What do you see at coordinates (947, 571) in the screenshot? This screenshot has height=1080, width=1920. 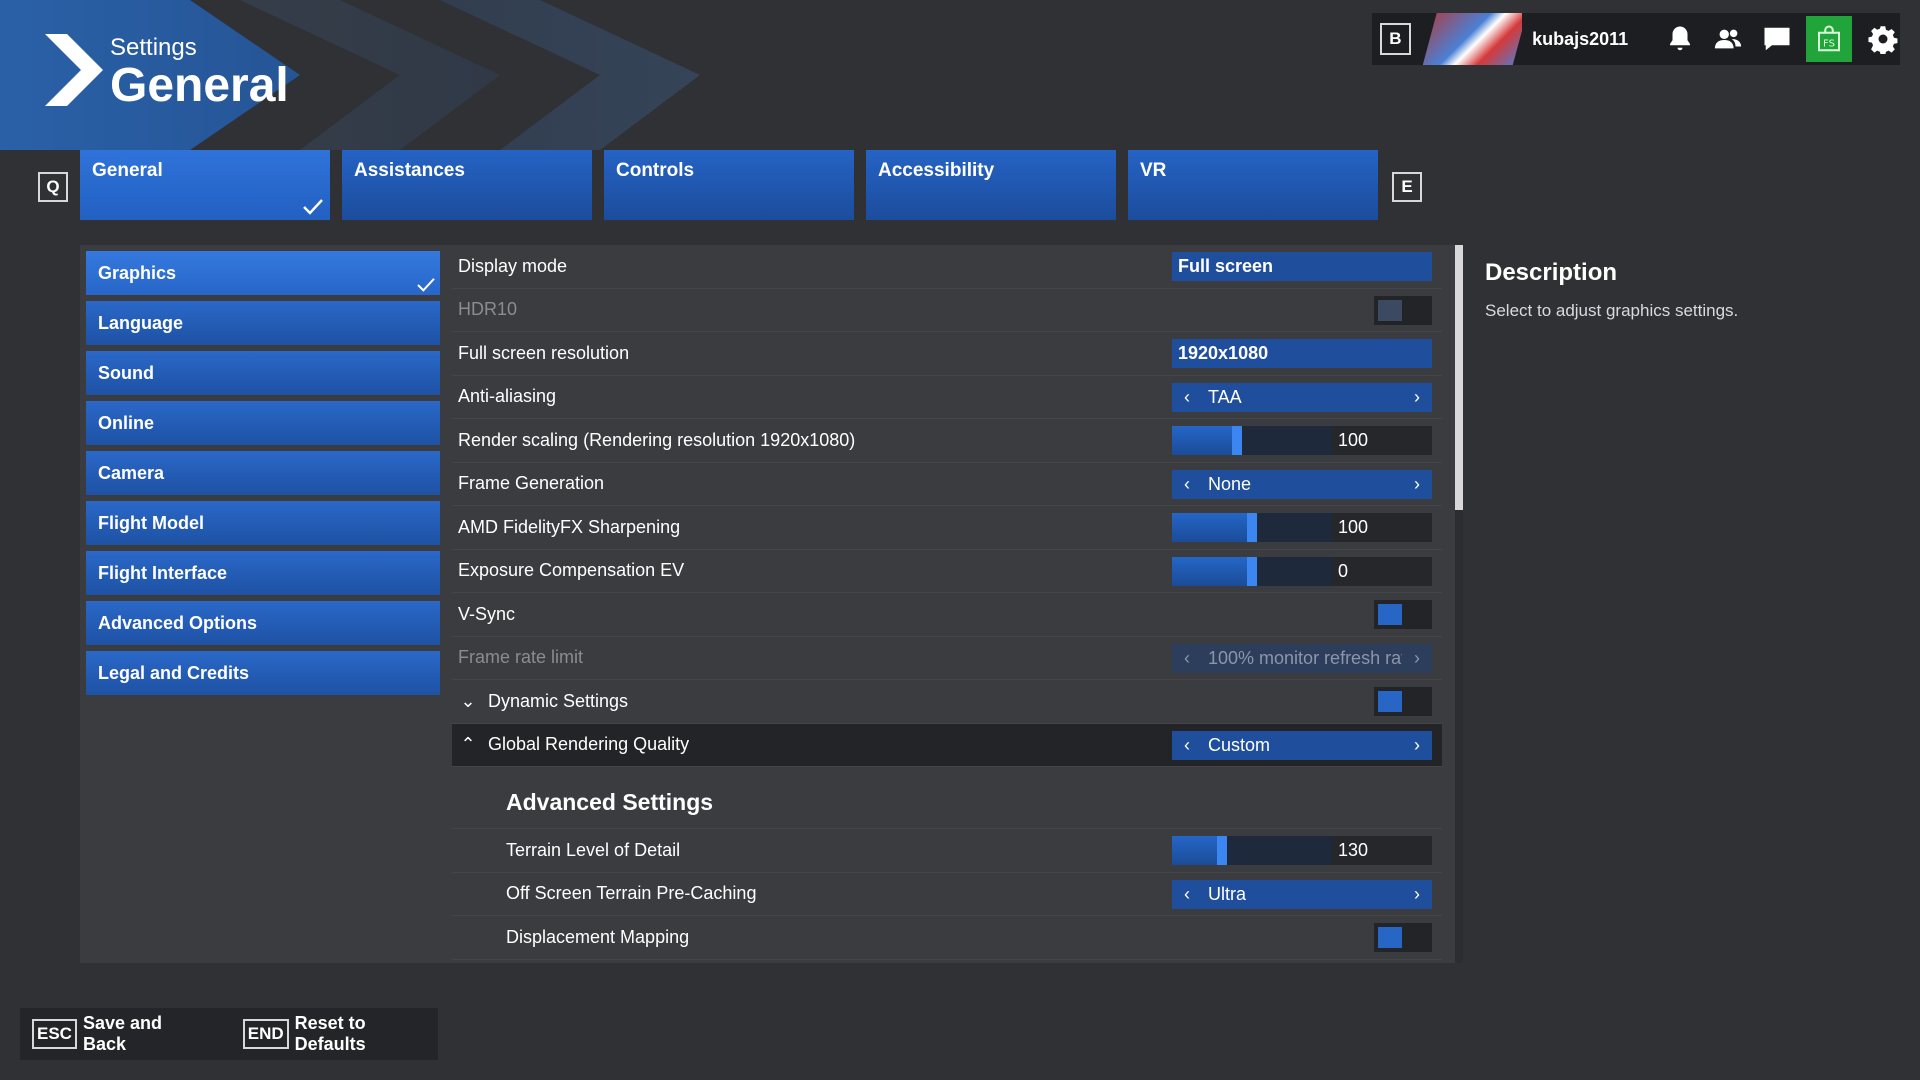 I see `setting-row-exposure: Exposure Compensation EV 0` at bounding box center [947, 571].